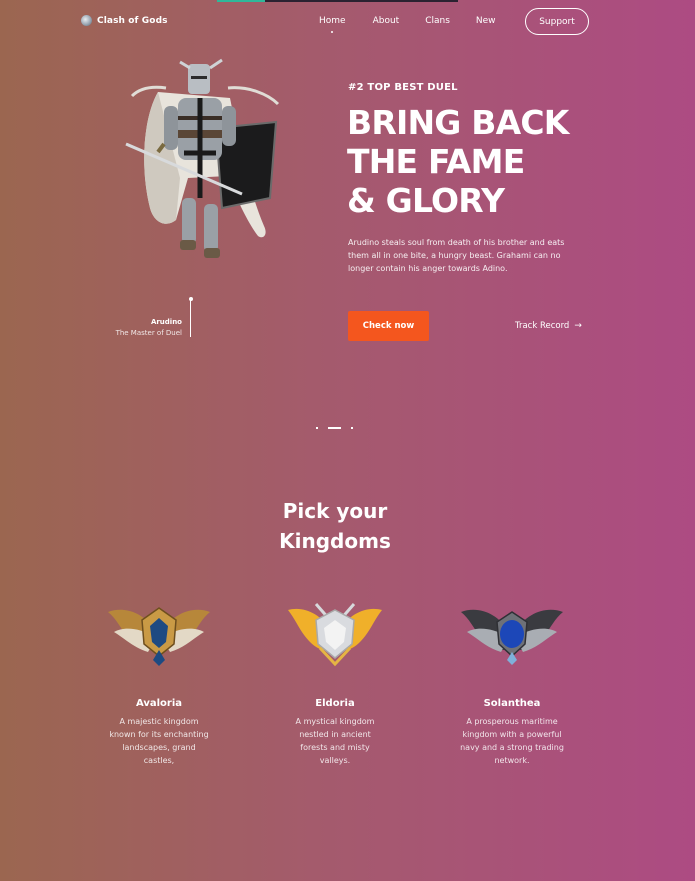 This screenshot has width=695, height=881. I want to click on nav-new-link: New, so click(486, 21).